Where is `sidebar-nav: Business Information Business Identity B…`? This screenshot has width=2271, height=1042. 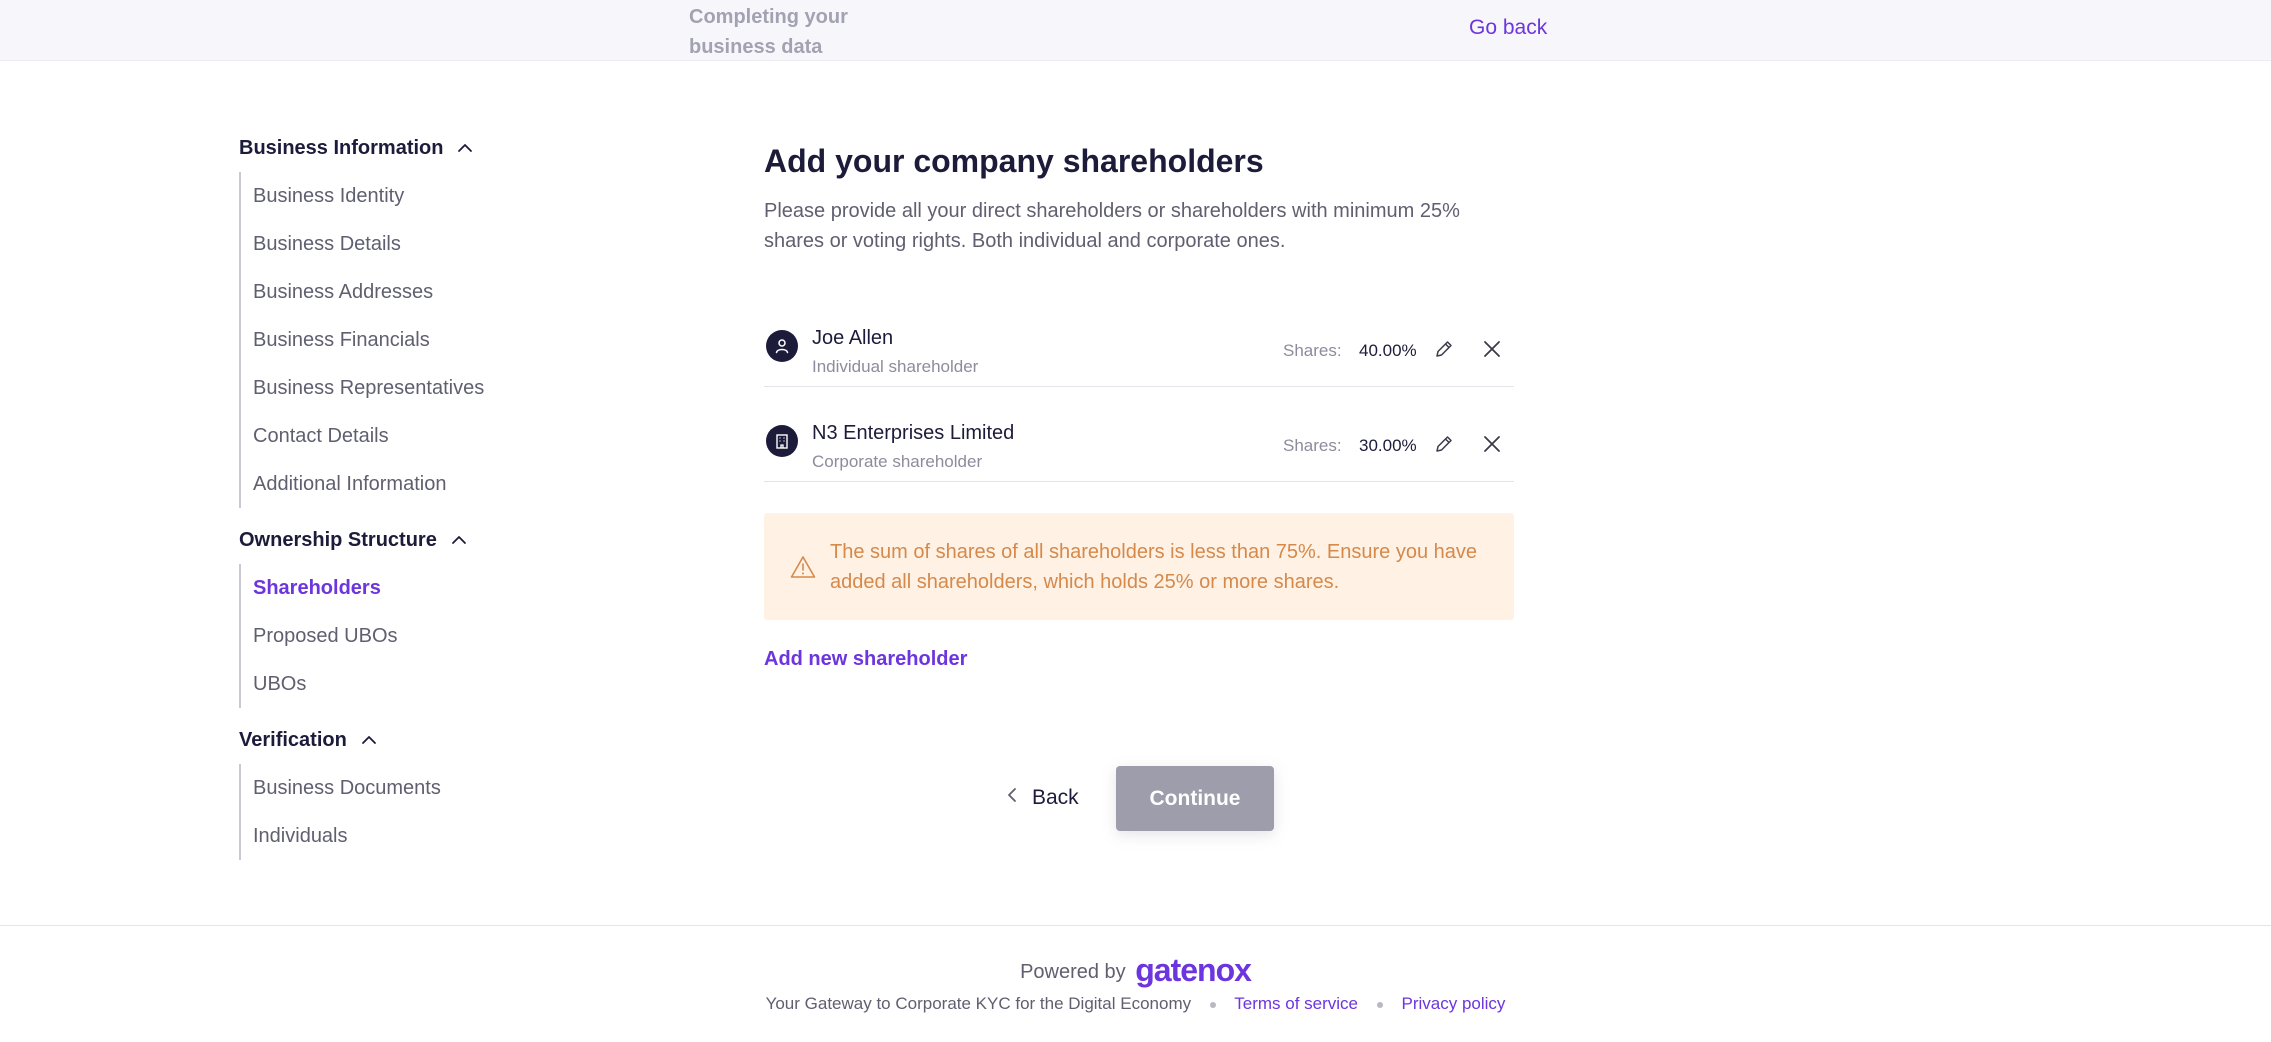 sidebar-nav: Business Information Business Identity B… is located at coordinates (439, 502).